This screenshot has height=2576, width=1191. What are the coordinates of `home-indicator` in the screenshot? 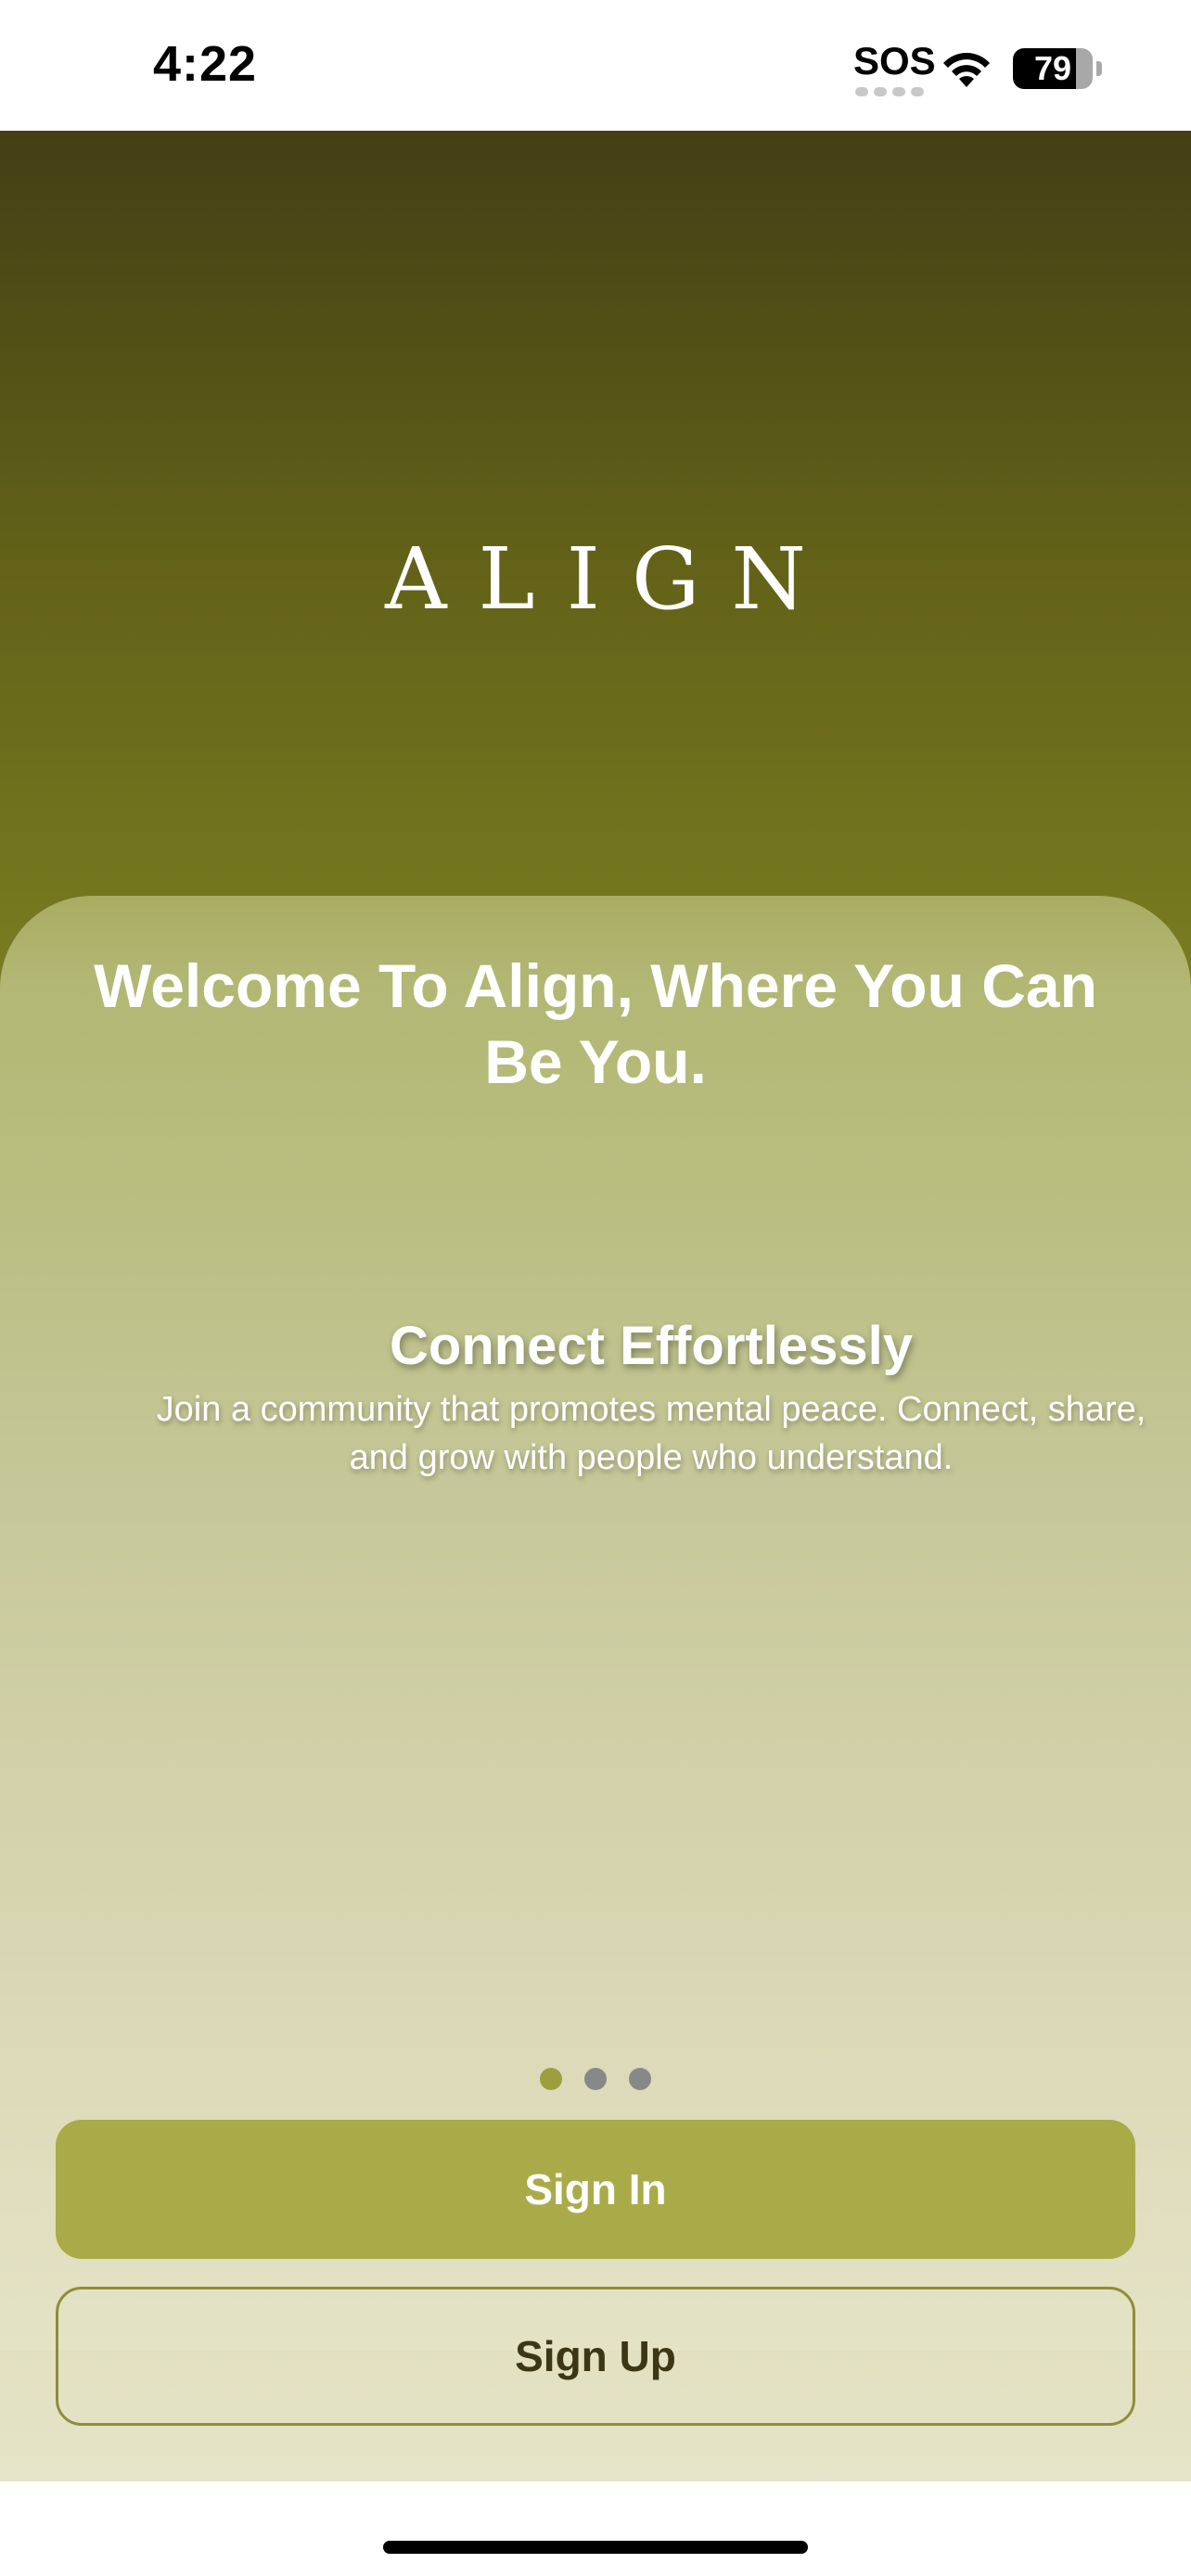 It's located at (595, 2547).